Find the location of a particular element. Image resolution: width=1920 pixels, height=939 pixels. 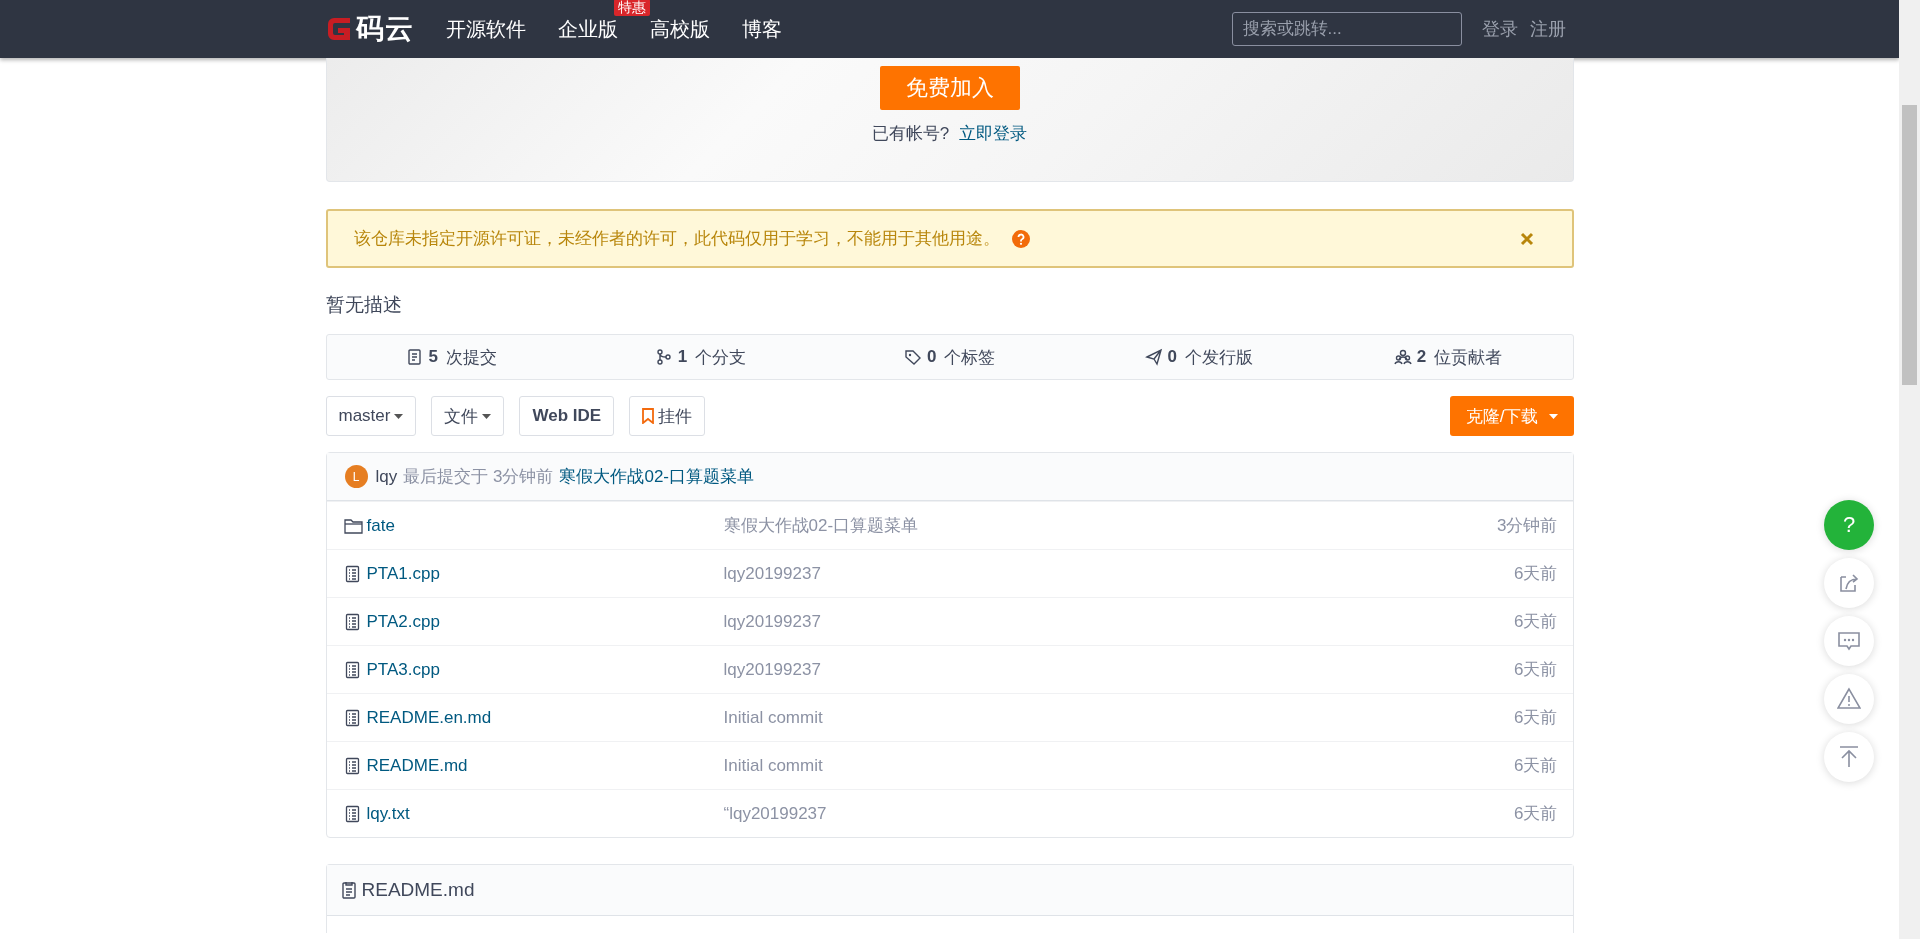

stat-link: 1 个分支 is located at coordinates (700, 357).